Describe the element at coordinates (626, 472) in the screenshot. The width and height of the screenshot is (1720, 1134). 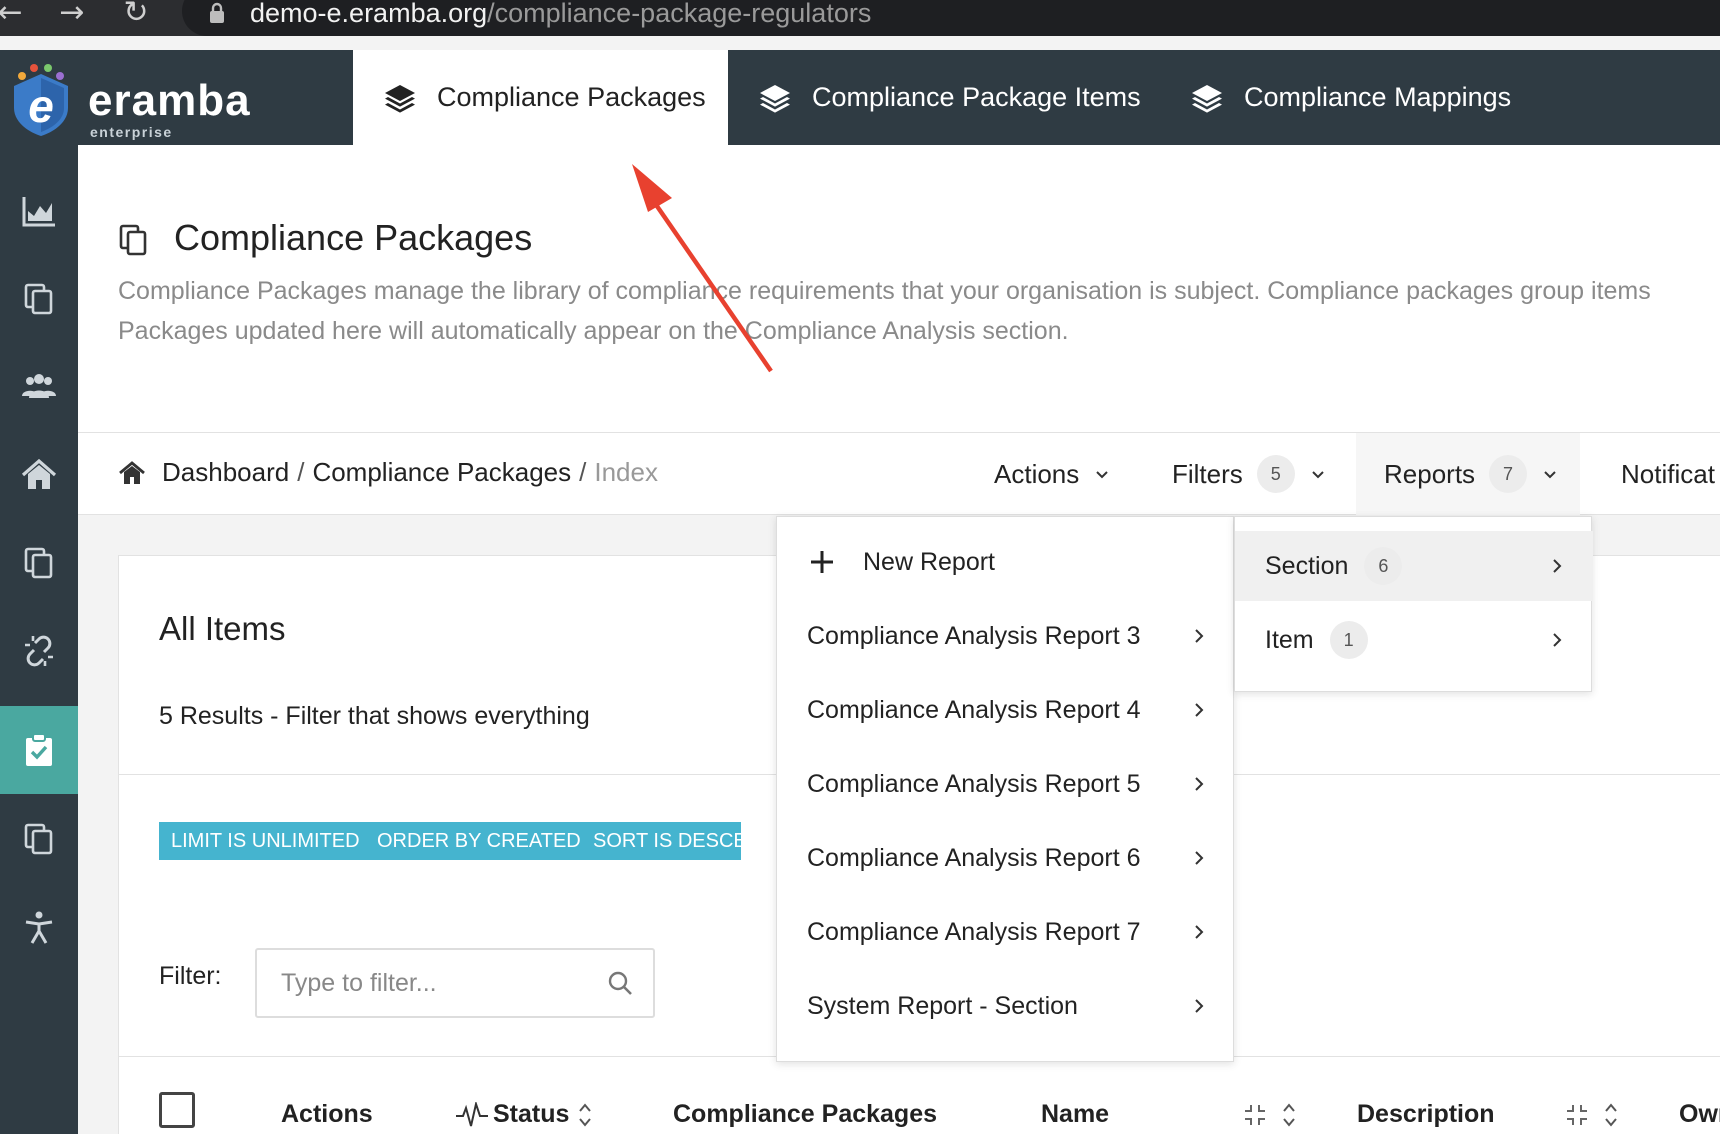
I see `breadcrumb-index: Index` at that location.